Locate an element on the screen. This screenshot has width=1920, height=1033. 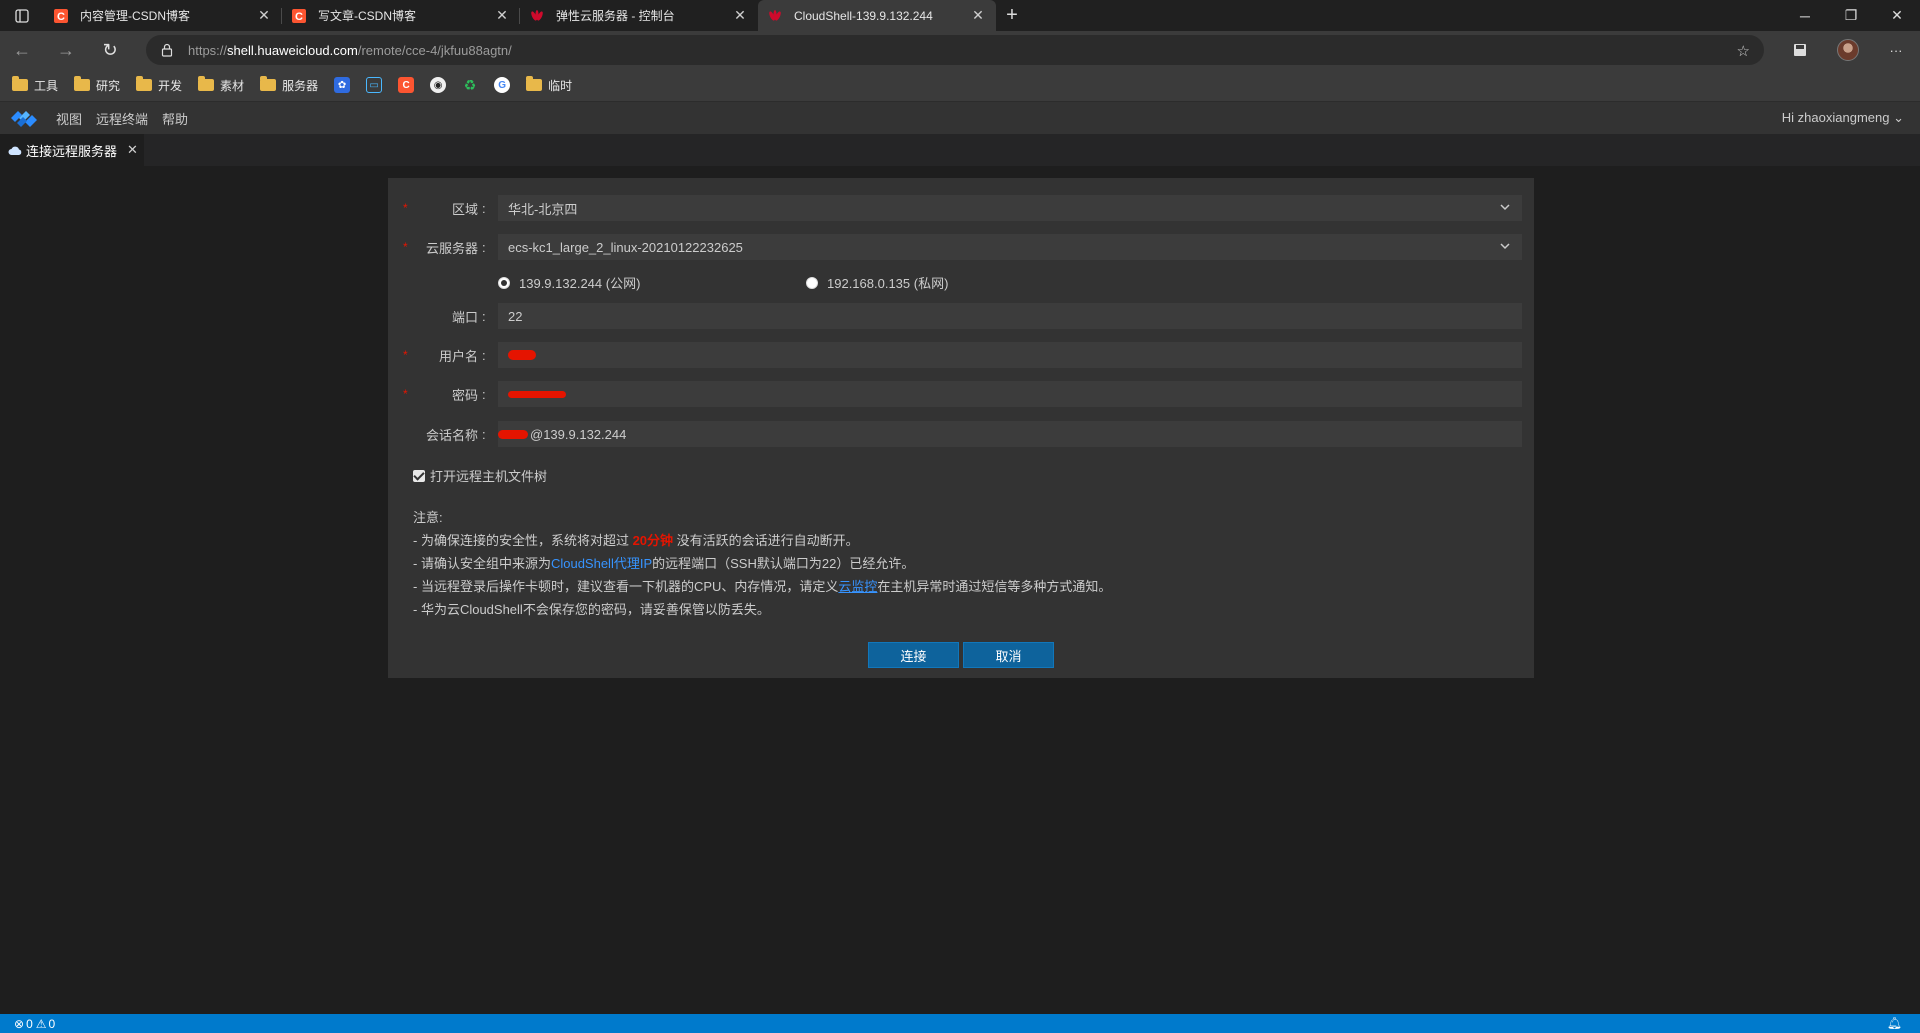
menu-view: 视图 is located at coordinates (69, 118).